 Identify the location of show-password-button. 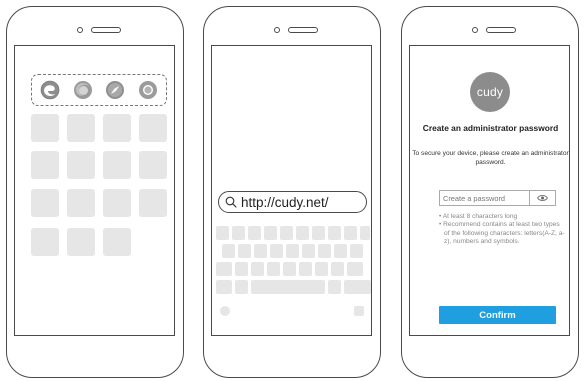
(542, 198).